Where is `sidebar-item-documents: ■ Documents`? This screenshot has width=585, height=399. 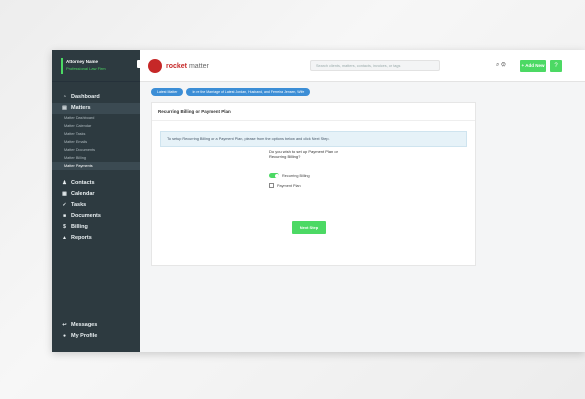 sidebar-item-documents: ■ Documents is located at coordinates (96, 216).